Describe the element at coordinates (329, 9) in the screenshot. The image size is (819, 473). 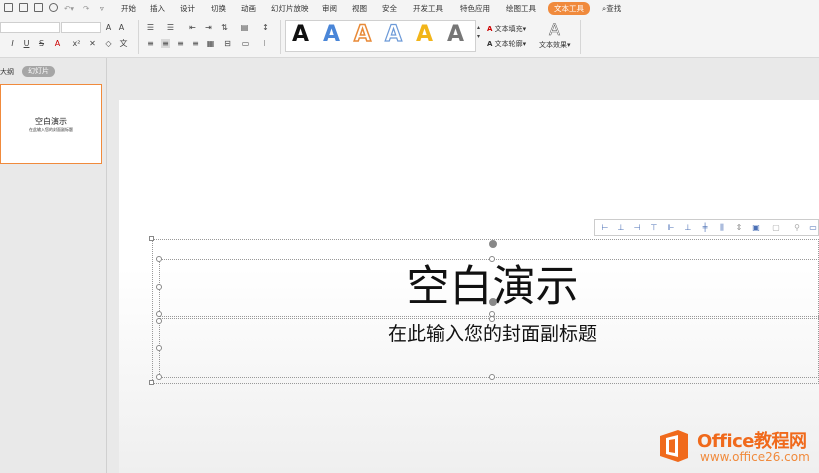
I see `tab-review: 审阅` at that location.